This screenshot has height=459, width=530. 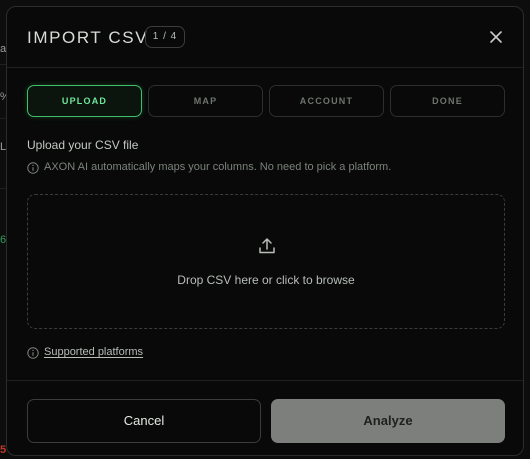 What do you see at coordinates (267, 246) in the screenshot?
I see `upload-icon` at bounding box center [267, 246].